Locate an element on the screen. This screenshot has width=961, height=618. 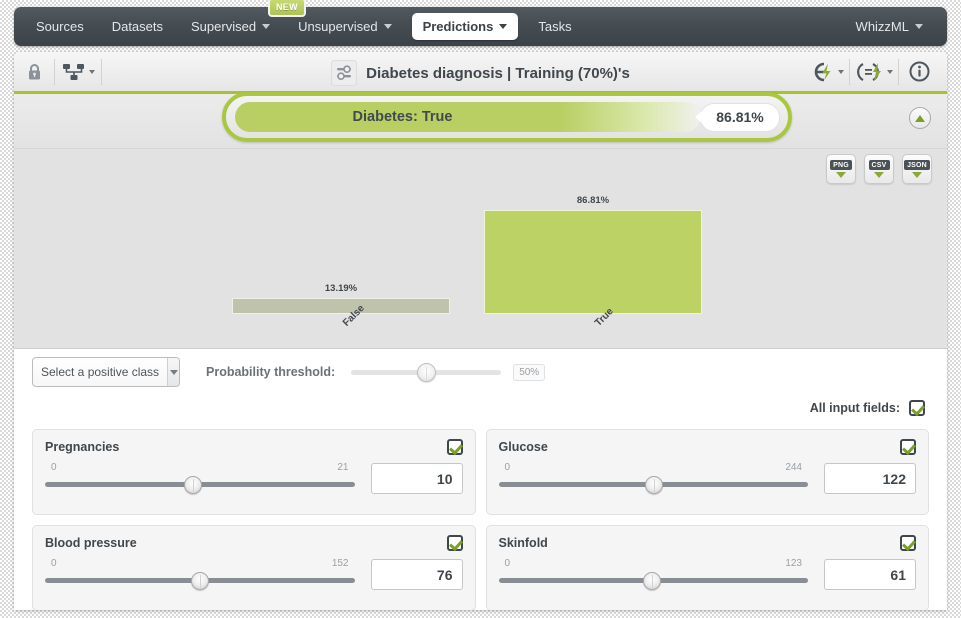
prediction-confidence-bar: Diabetes: True is located at coordinates (467, 117).